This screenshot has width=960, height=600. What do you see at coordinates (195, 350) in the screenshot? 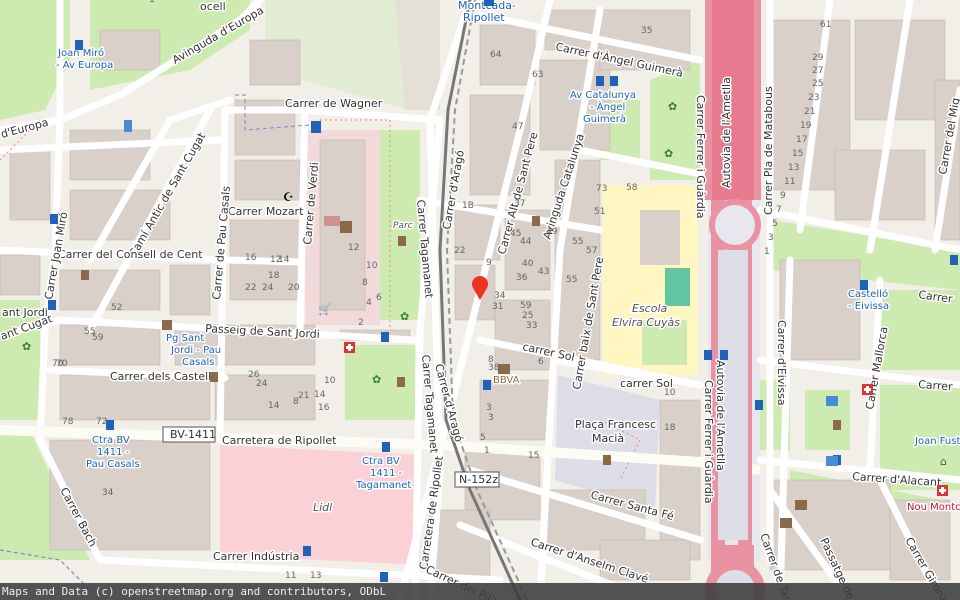
I see `busstop-label-pg-sant-jordi-2: Jordi - Pau` at bounding box center [195, 350].